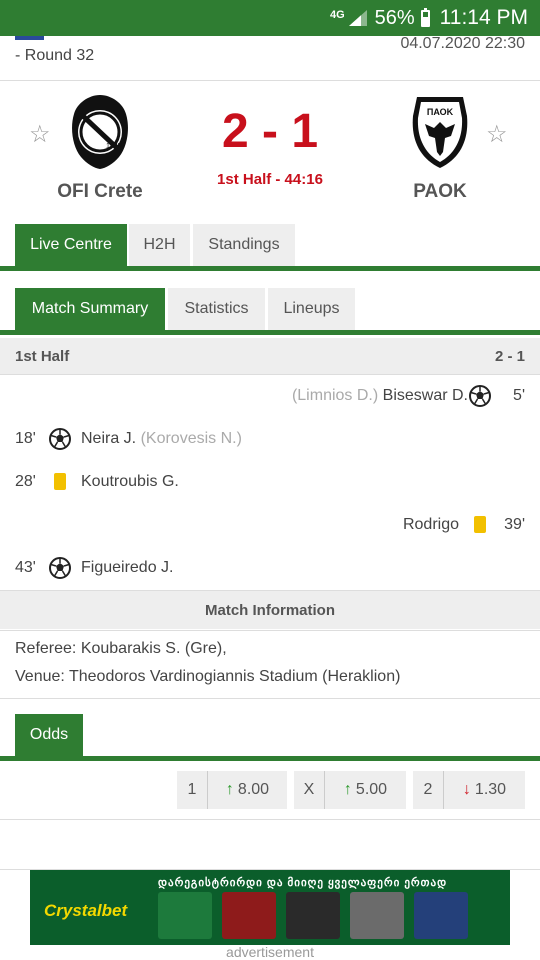  I want to click on referee-info: Referee: Koubarakis S. (Gre),, so click(121, 648).